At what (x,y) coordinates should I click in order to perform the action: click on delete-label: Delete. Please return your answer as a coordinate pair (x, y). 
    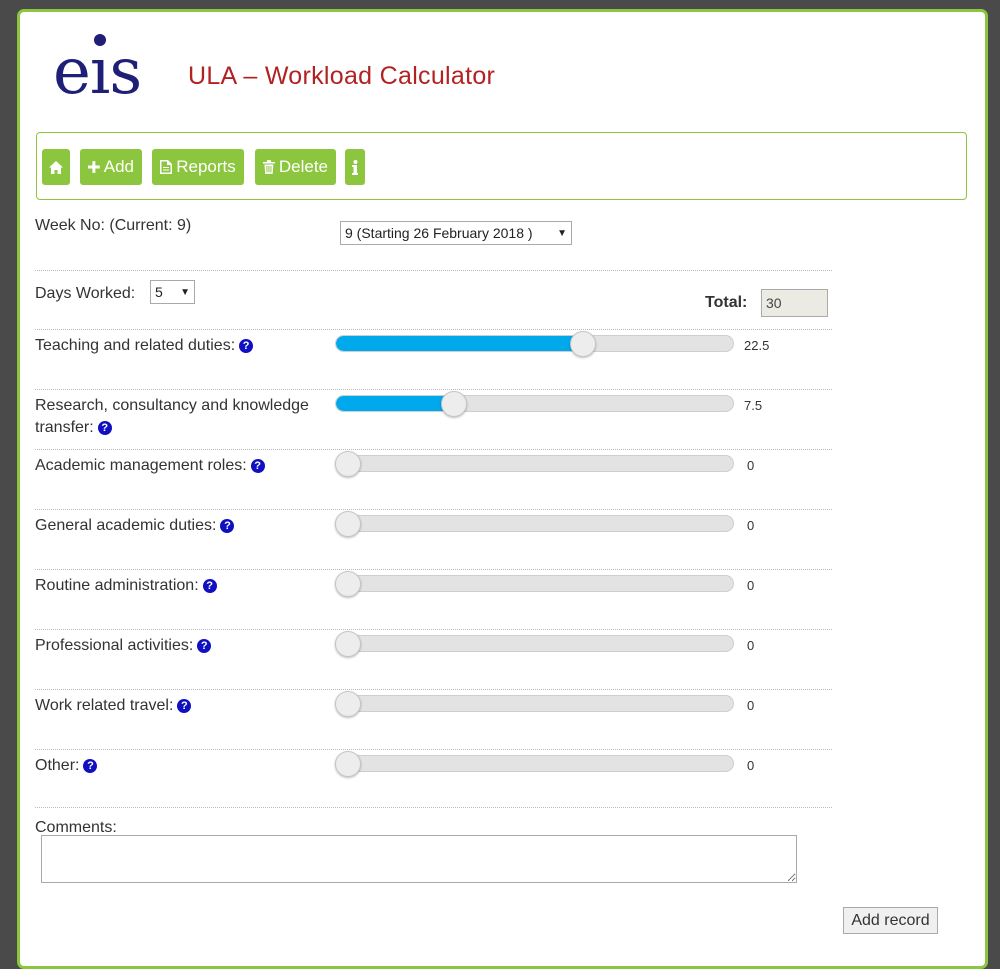
    Looking at the image, I should click on (303, 166).